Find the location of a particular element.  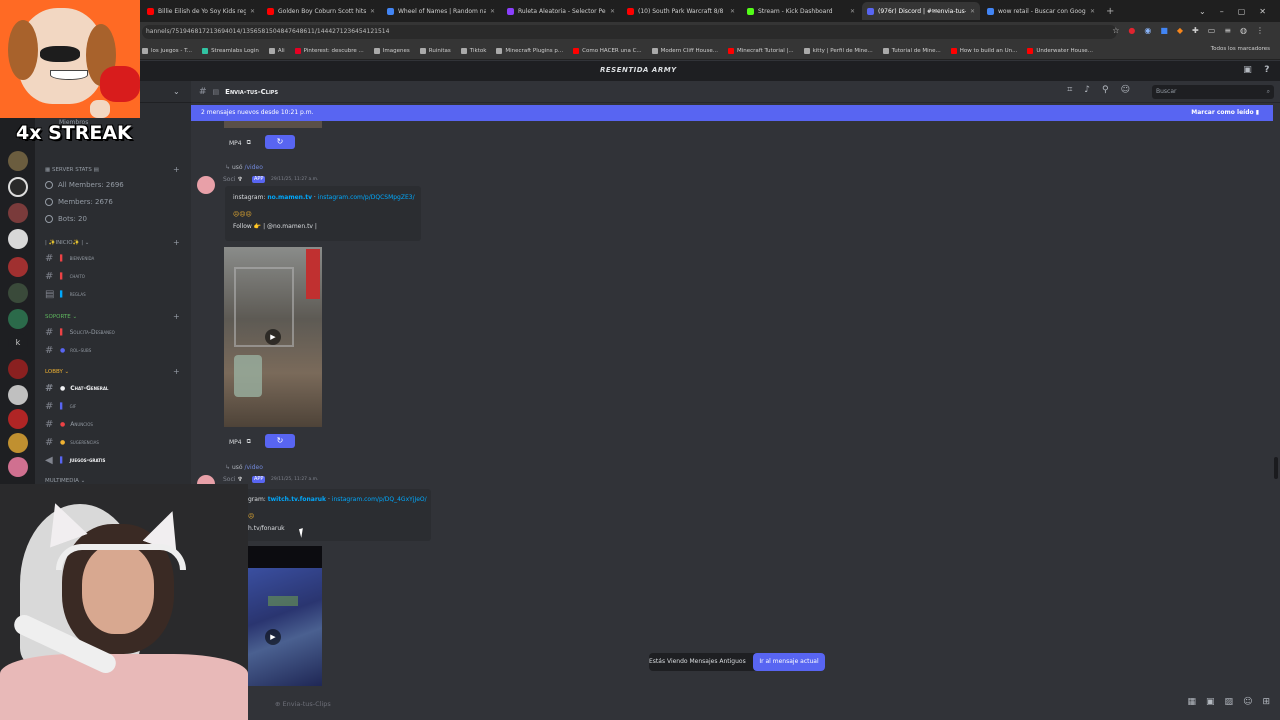

stat-all-members: All Members: 2696 is located at coordinates (84, 185).